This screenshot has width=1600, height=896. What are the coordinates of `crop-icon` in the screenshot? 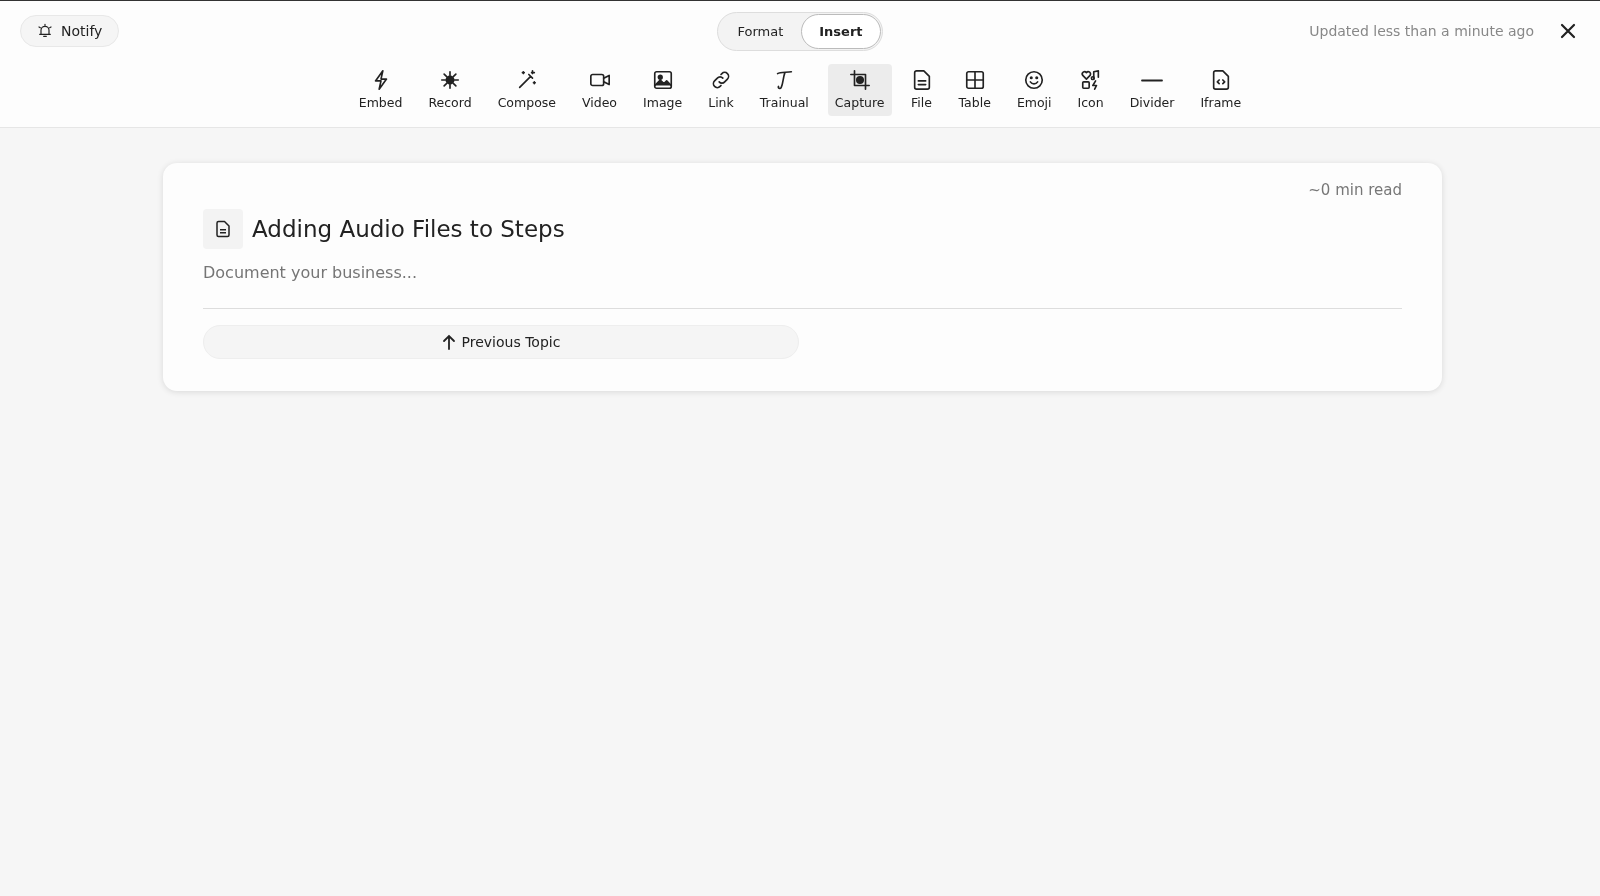 It's located at (859, 80).